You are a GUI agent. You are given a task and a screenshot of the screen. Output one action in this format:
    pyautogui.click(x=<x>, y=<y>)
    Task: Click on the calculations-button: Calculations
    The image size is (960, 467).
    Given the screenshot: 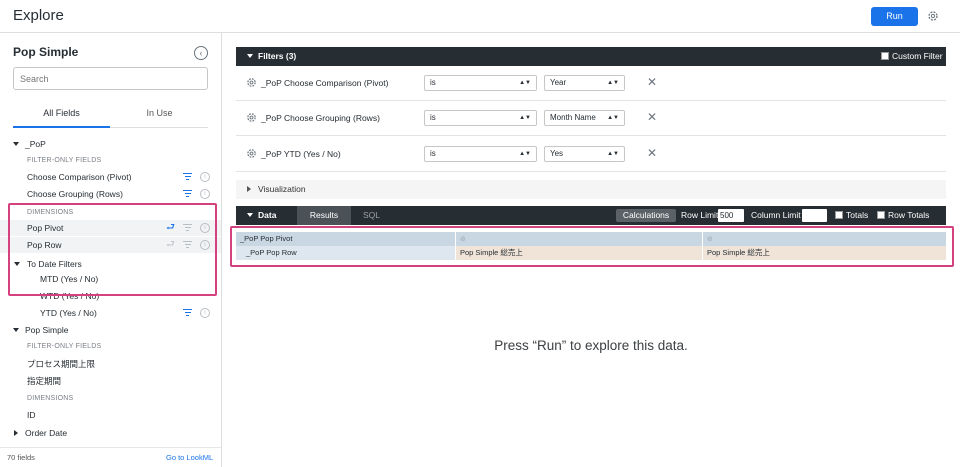 What is the action you would take?
    pyautogui.click(x=646, y=215)
    